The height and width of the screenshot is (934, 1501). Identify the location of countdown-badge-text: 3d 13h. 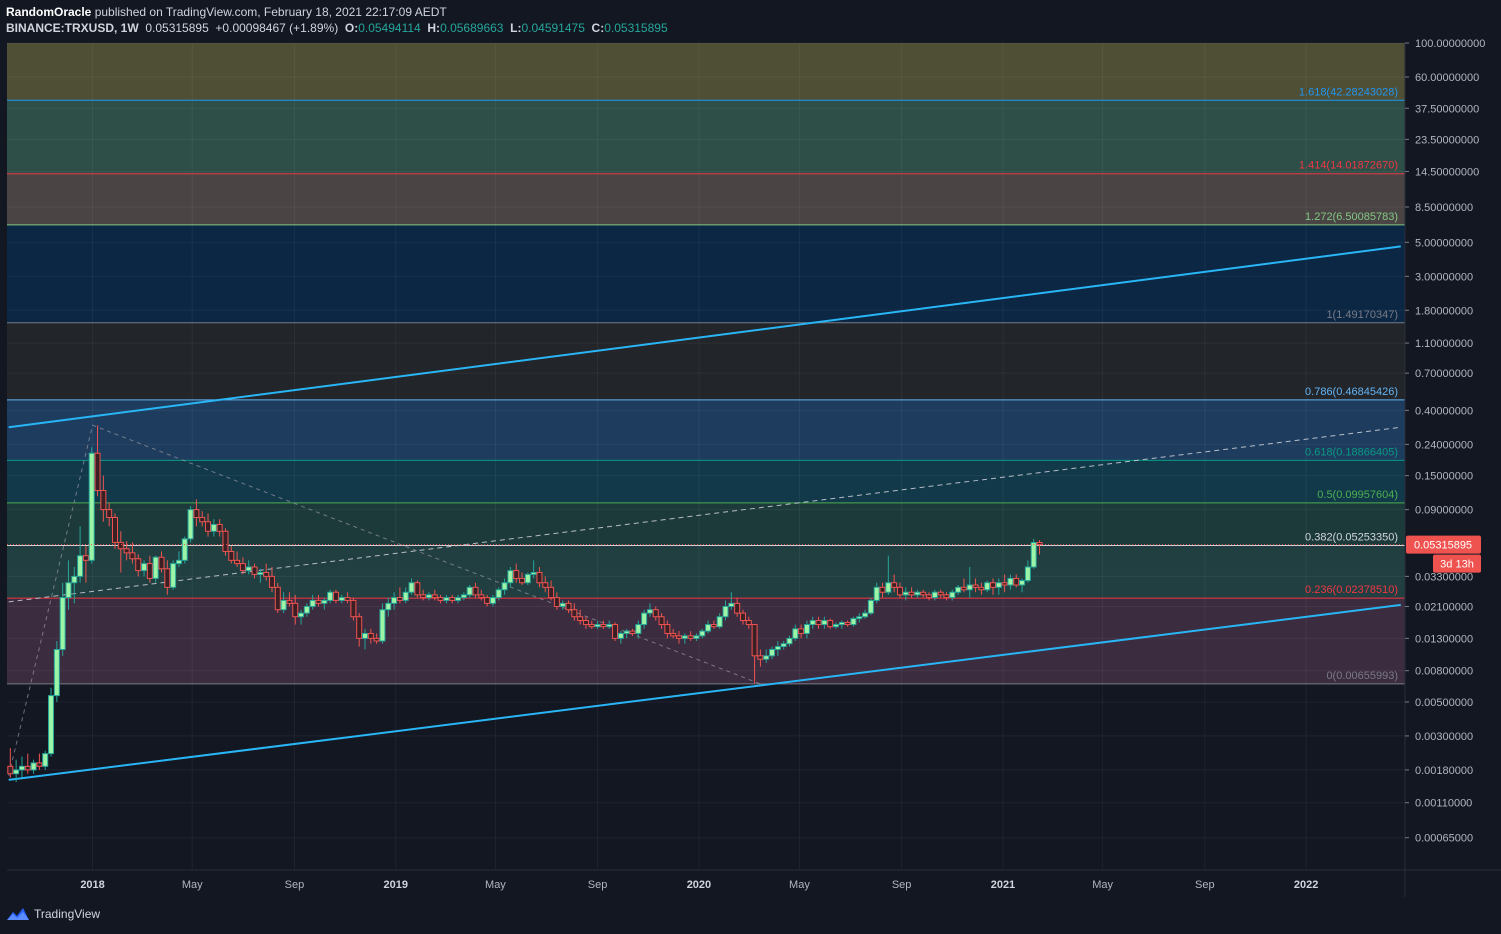
(1457, 565).